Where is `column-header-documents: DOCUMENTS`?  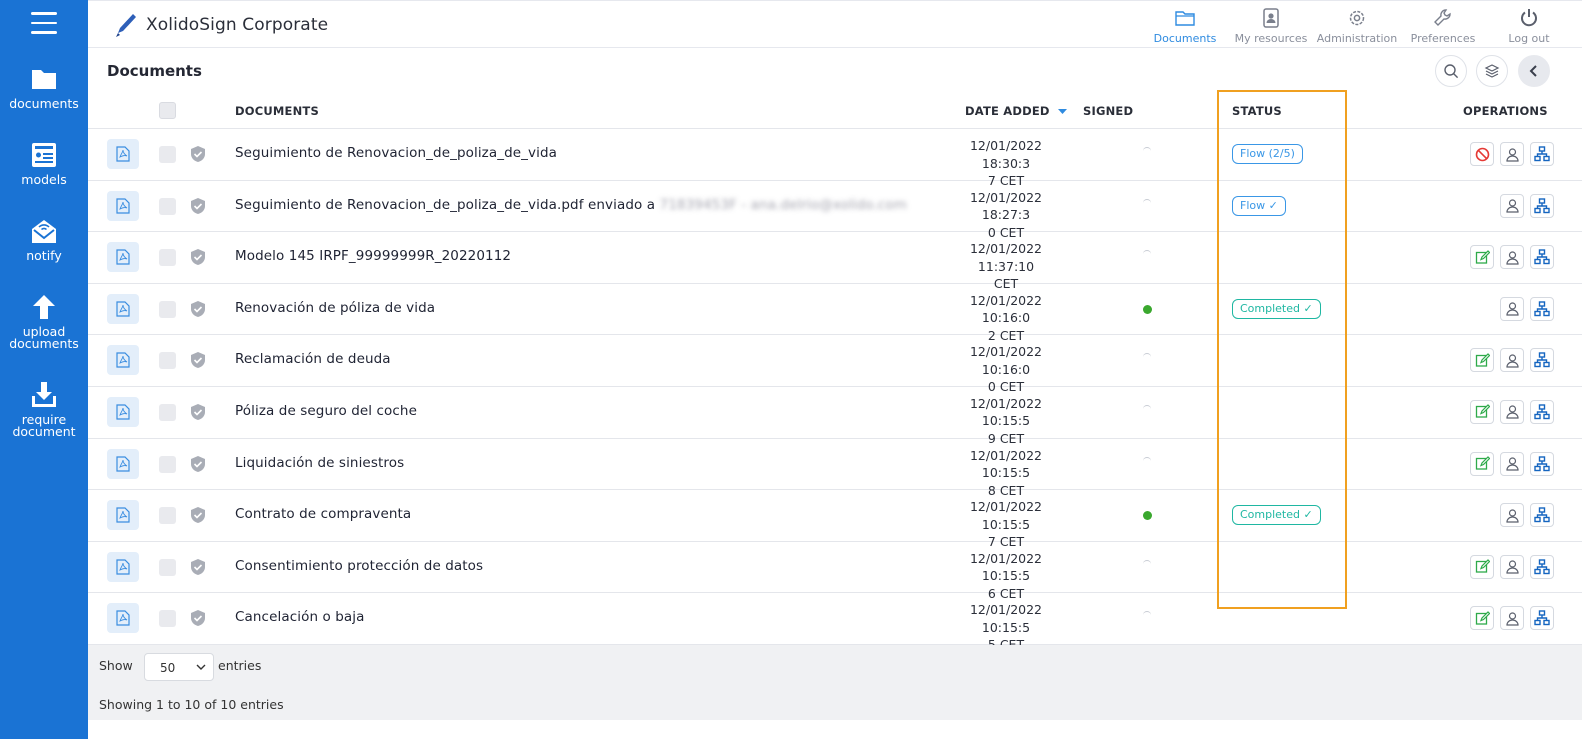 column-header-documents: DOCUMENTS is located at coordinates (277, 111).